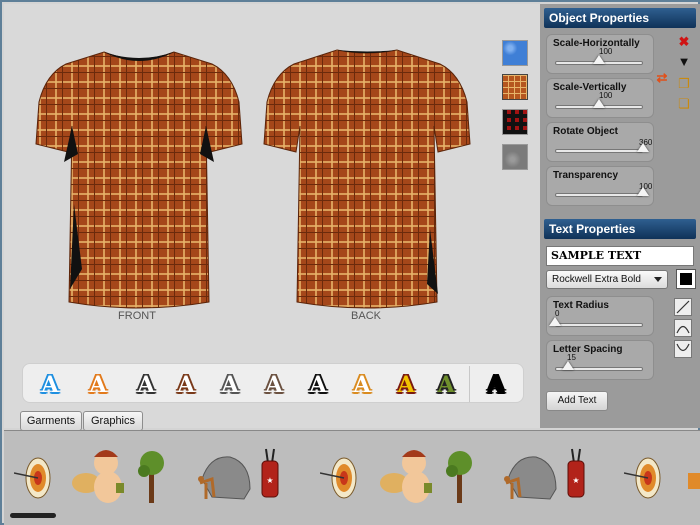 The height and width of the screenshot is (525, 700). I want to click on front-label: FRONT, so click(137, 316).